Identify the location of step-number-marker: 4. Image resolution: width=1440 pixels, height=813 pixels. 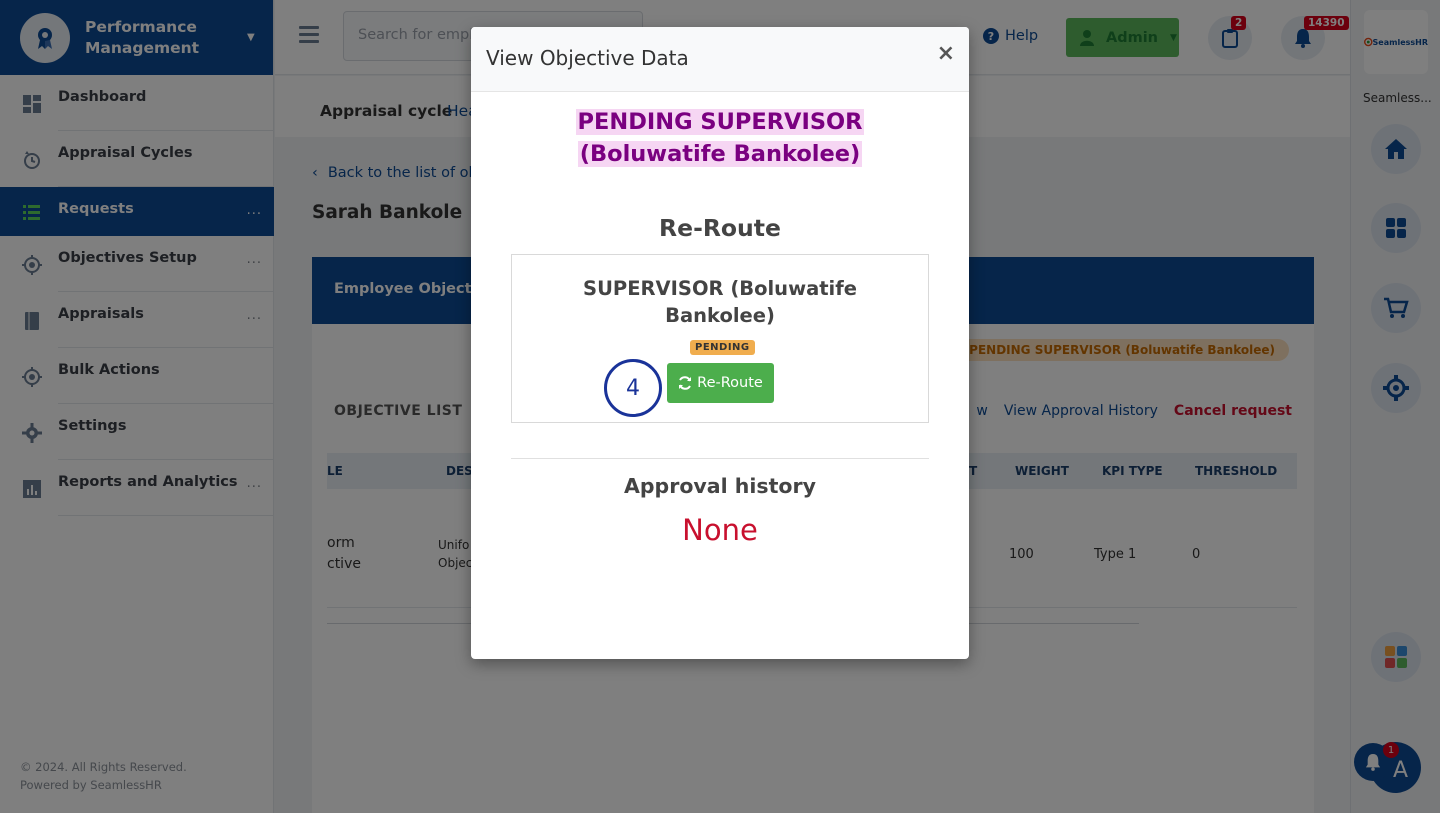
(633, 388).